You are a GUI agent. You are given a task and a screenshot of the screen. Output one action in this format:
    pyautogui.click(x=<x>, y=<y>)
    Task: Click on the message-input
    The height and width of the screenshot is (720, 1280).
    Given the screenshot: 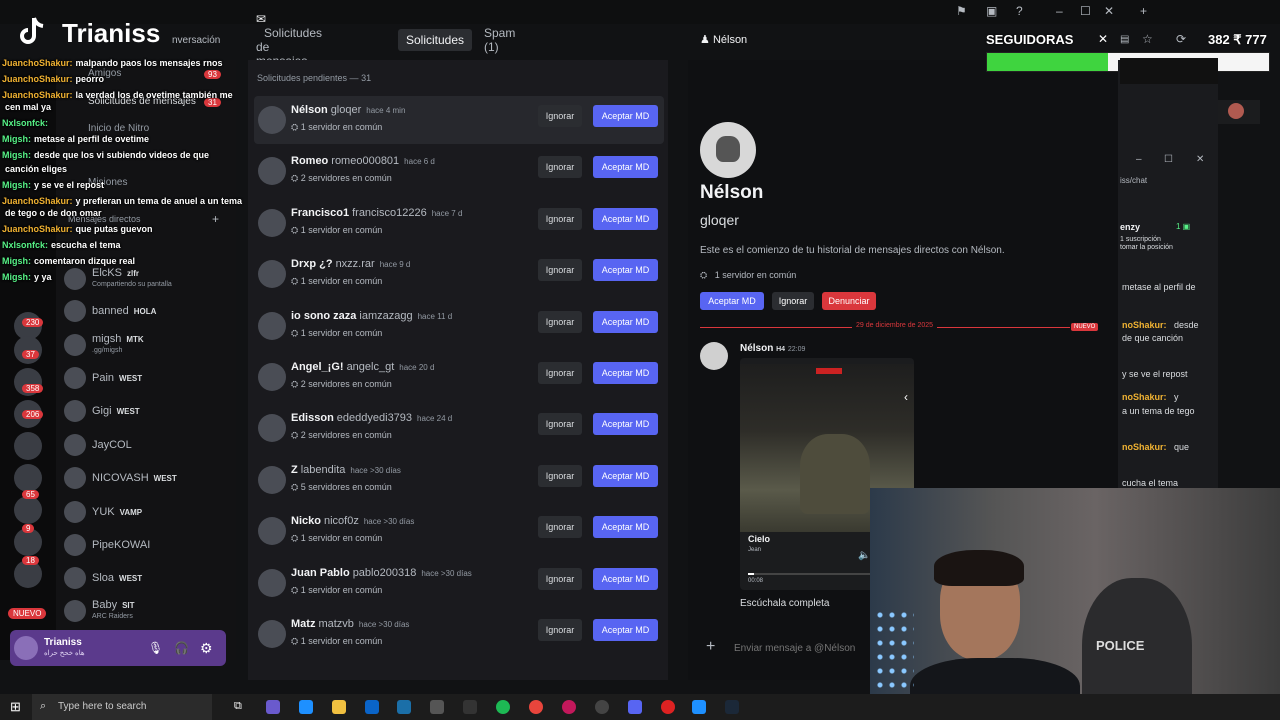 What is the action you would take?
    pyautogui.click(x=802, y=648)
    